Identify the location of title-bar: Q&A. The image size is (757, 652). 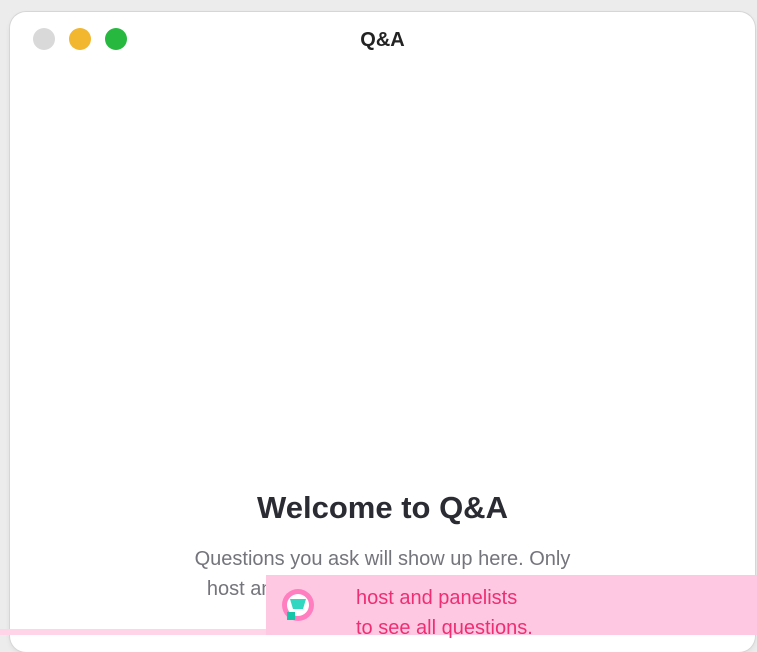
(382, 39).